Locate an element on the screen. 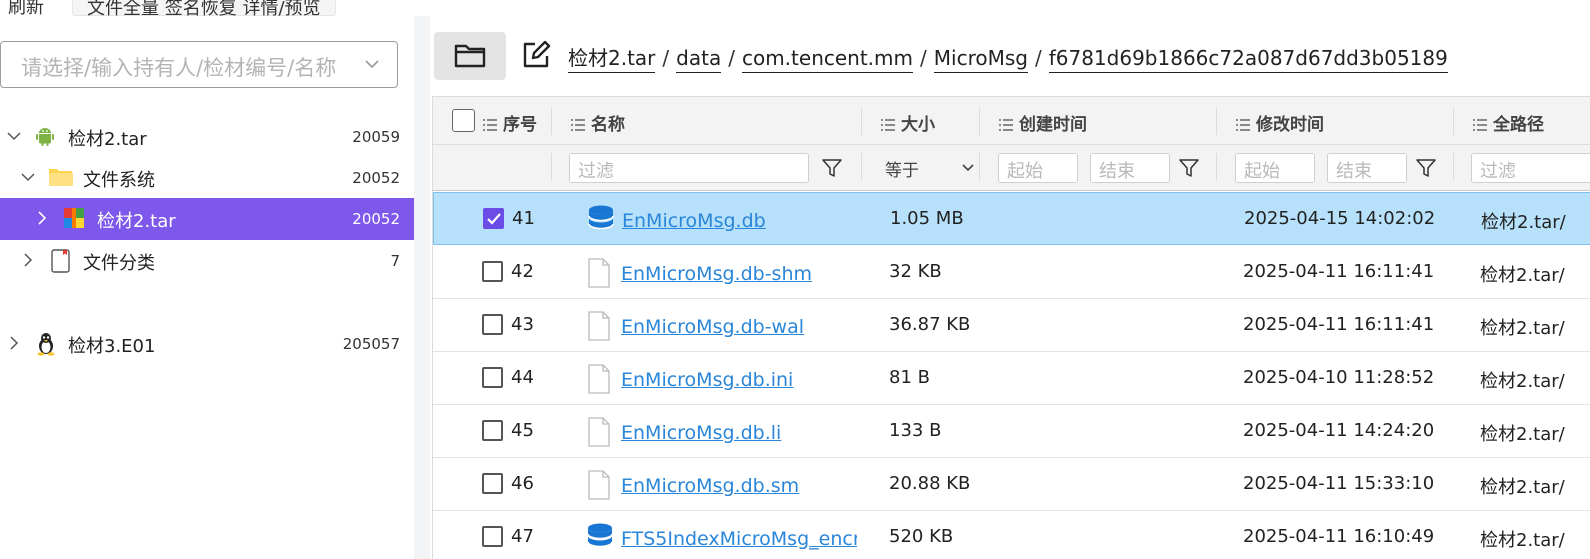 Image resolution: width=1590 pixels, height=559 pixels. modified-time: 2025-04-11 16:10:49 is located at coordinates (1339, 536).